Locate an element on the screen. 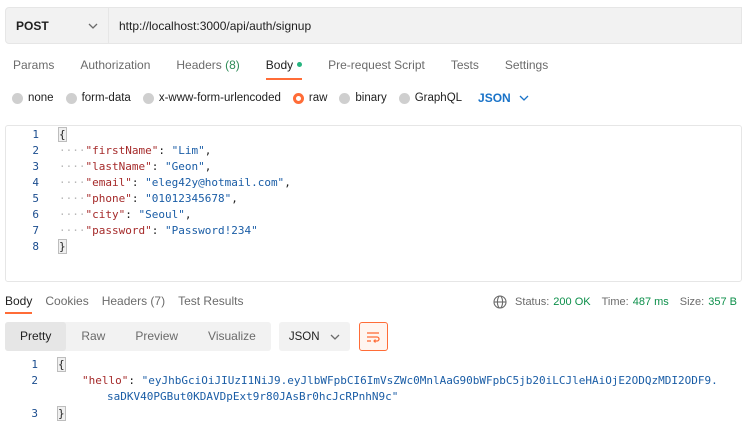 The width and height of the screenshot is (742, 423). tab-response-body: Body is located at coordinates (16, 302).